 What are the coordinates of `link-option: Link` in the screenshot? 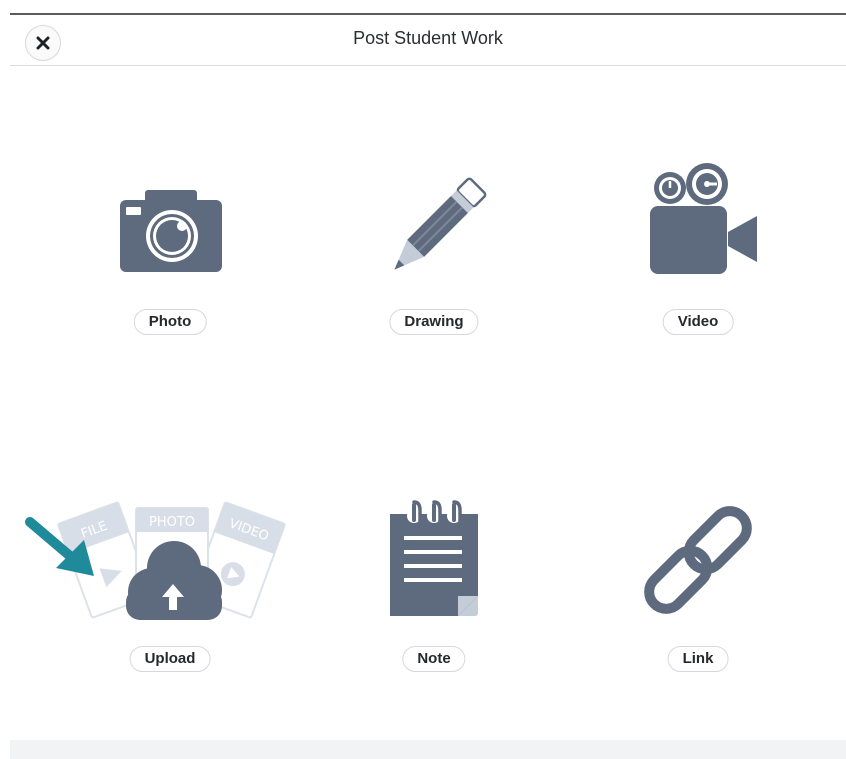 It's located at (700, 600).